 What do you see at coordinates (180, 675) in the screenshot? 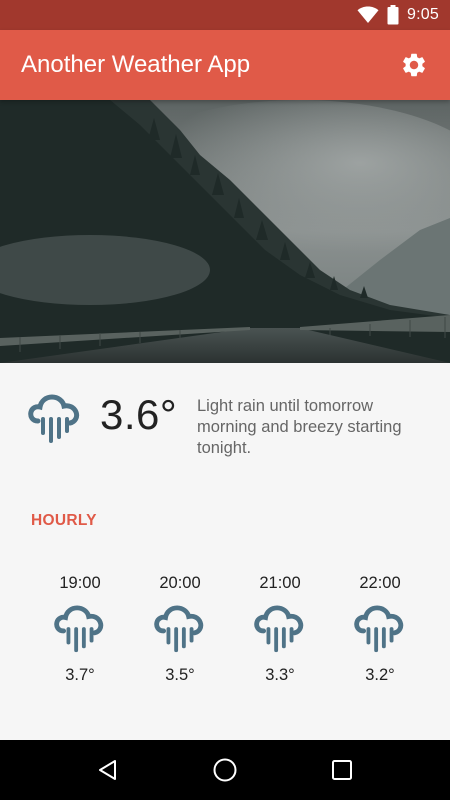
I see `hour-temperature: 3.5°` at bounding box center [180, 675].